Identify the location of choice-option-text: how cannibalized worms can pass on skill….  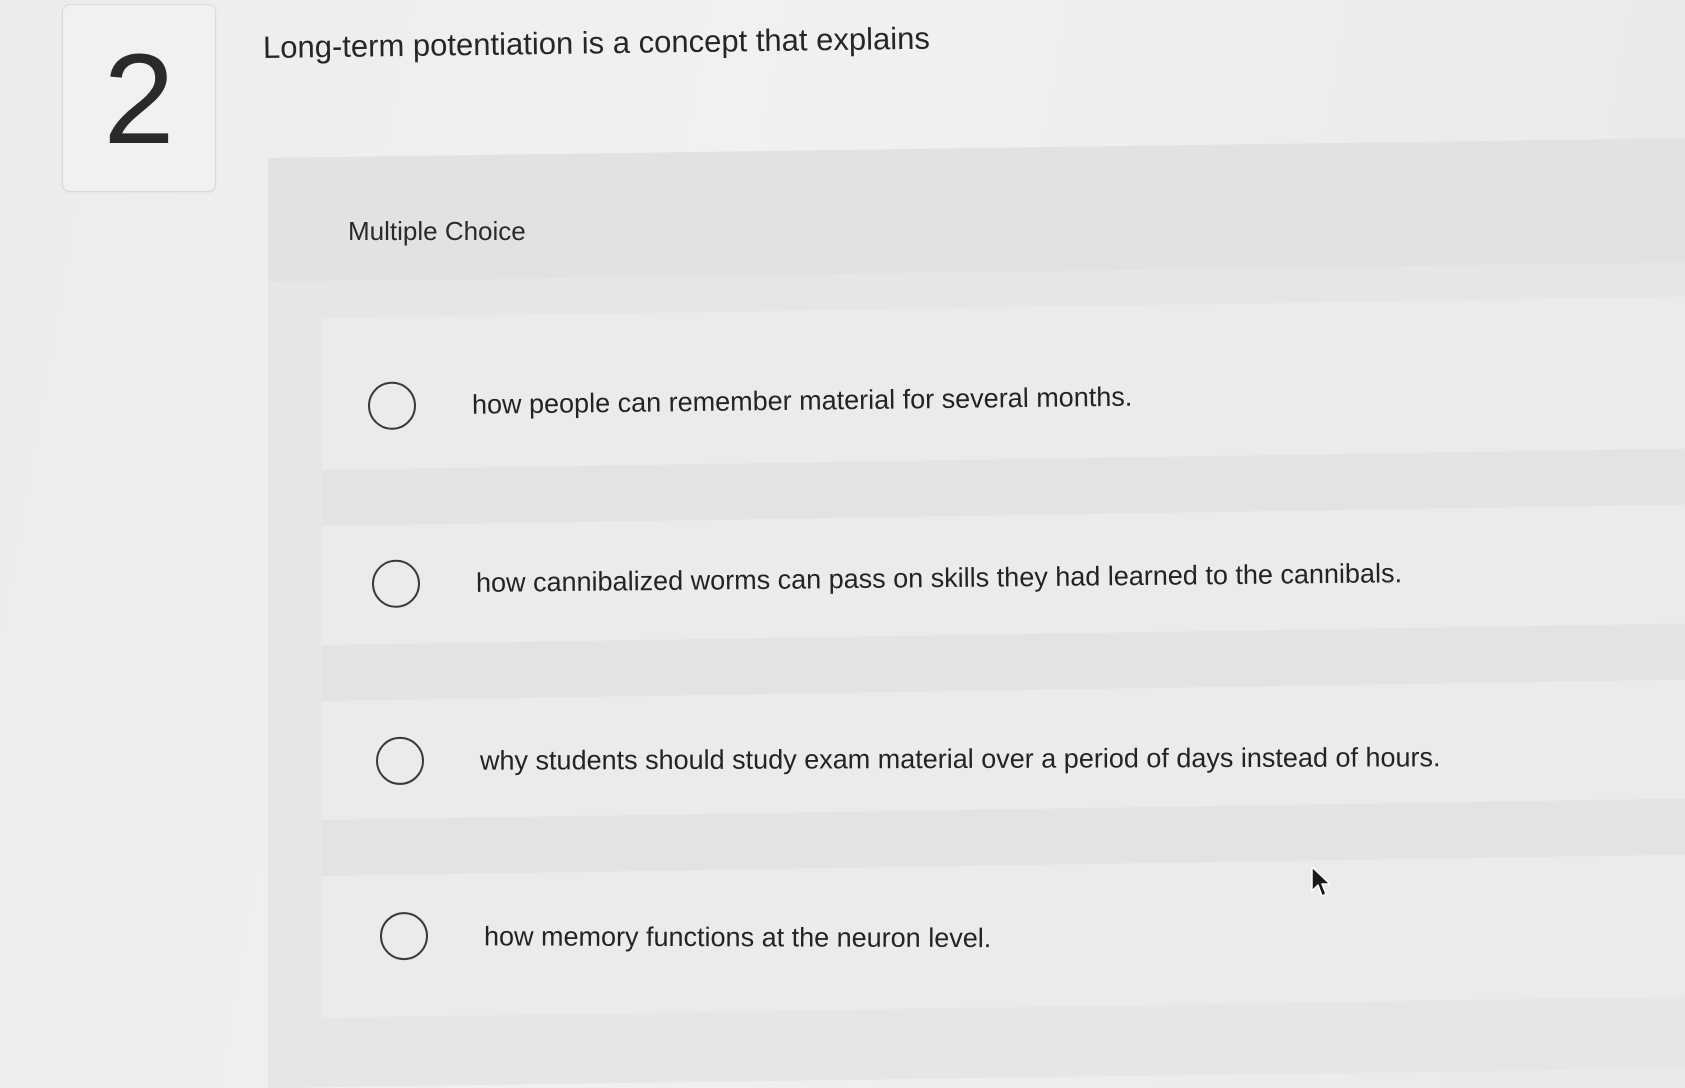
(939, 577).